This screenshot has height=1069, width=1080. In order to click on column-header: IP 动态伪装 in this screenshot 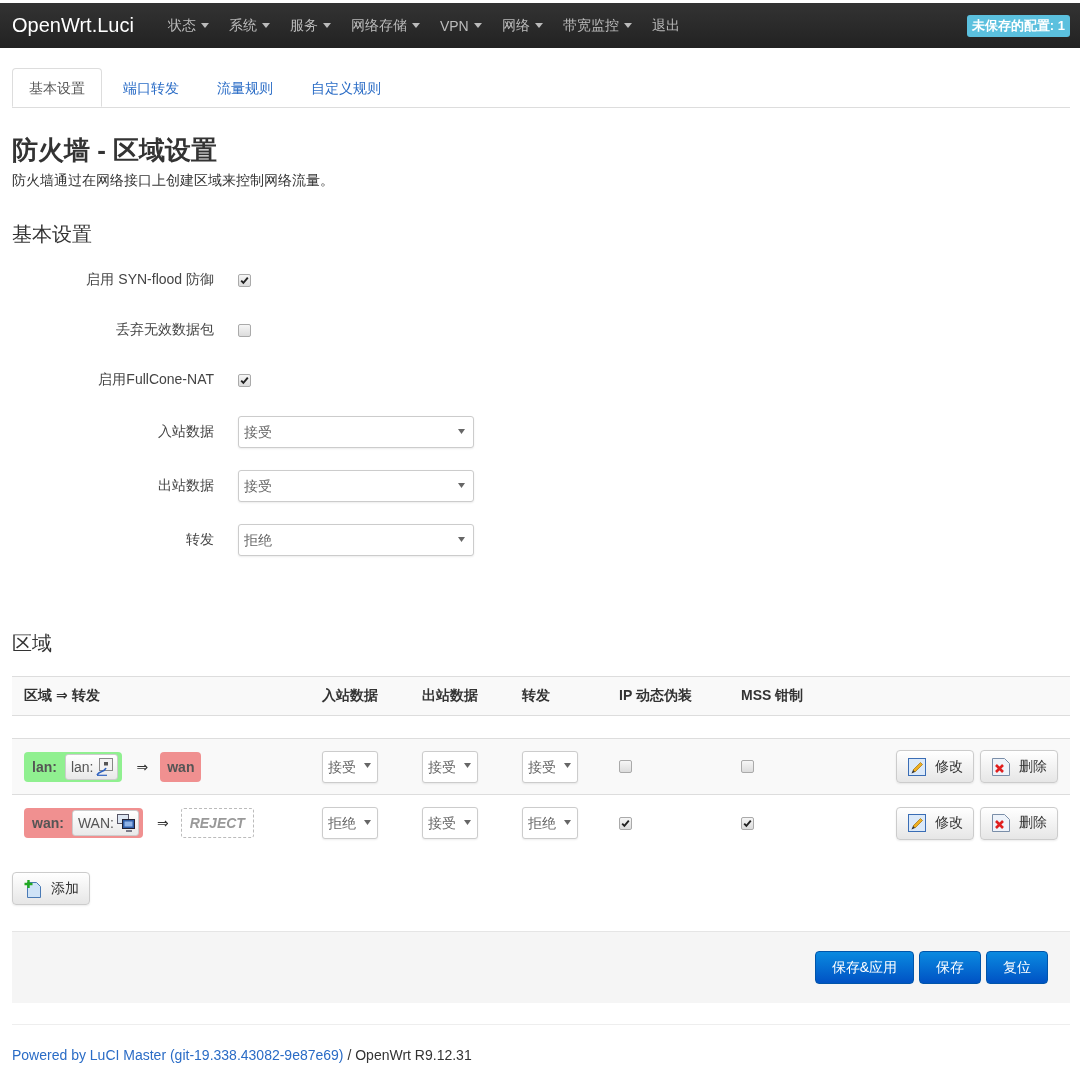, I will do `click(655, 695)`.